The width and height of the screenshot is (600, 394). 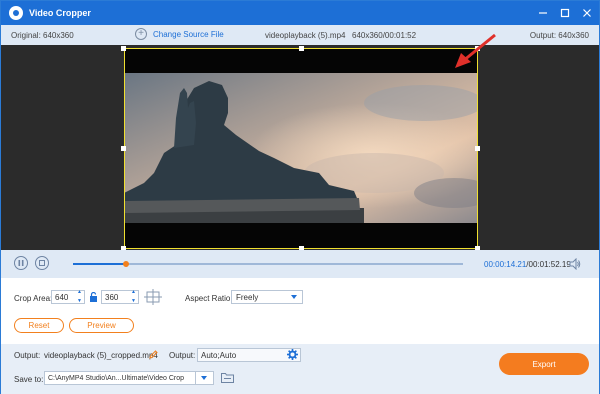 I want to click on original-resolution: Original: 640x360, so click(x=42, y=35).